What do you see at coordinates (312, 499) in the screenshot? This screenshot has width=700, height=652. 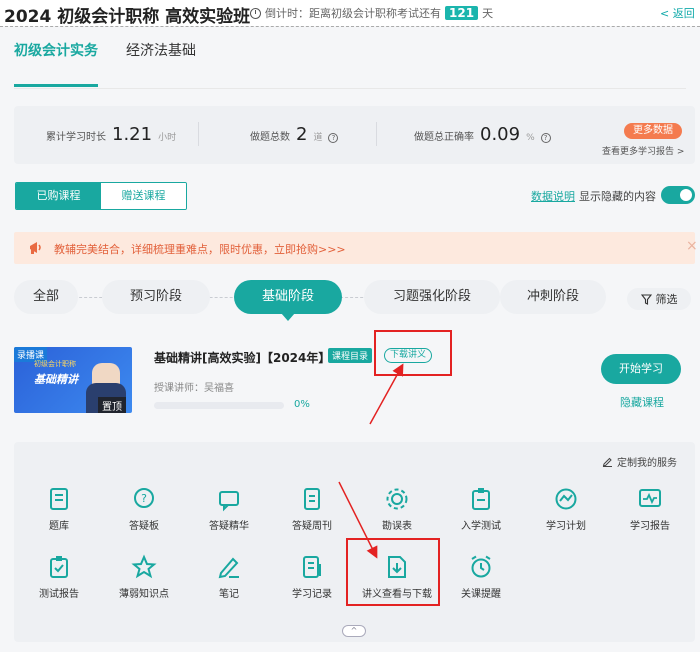 I see `qa-weekly-icon` at bounding box center [312, 499].